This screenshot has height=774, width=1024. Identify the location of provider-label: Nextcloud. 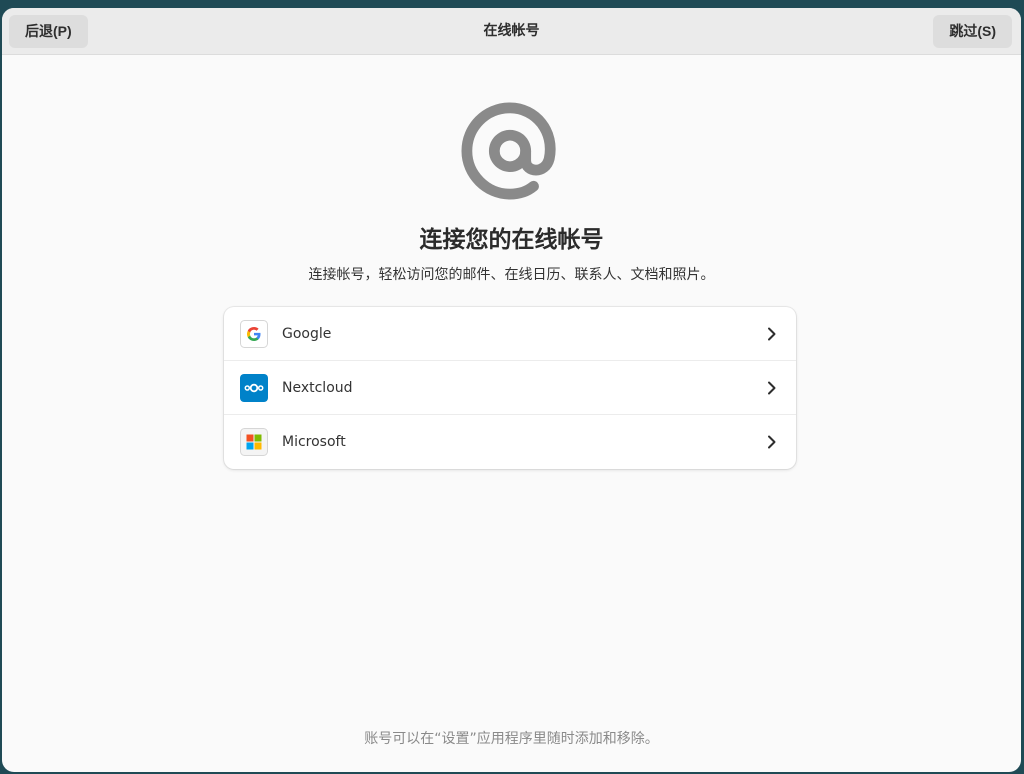
(317, 388).